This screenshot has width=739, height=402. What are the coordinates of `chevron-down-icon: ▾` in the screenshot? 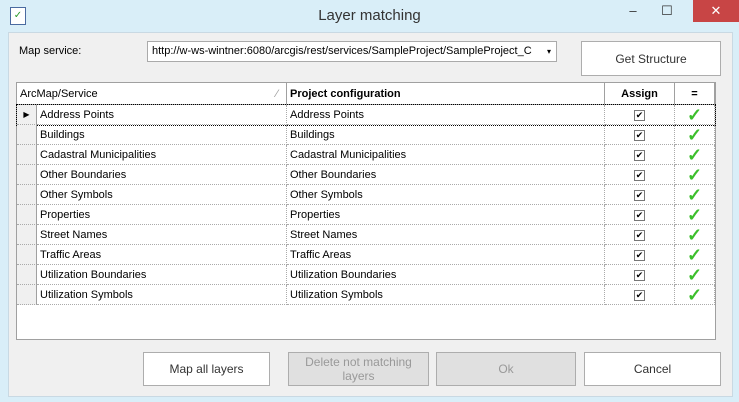 It's located at (549, 51).